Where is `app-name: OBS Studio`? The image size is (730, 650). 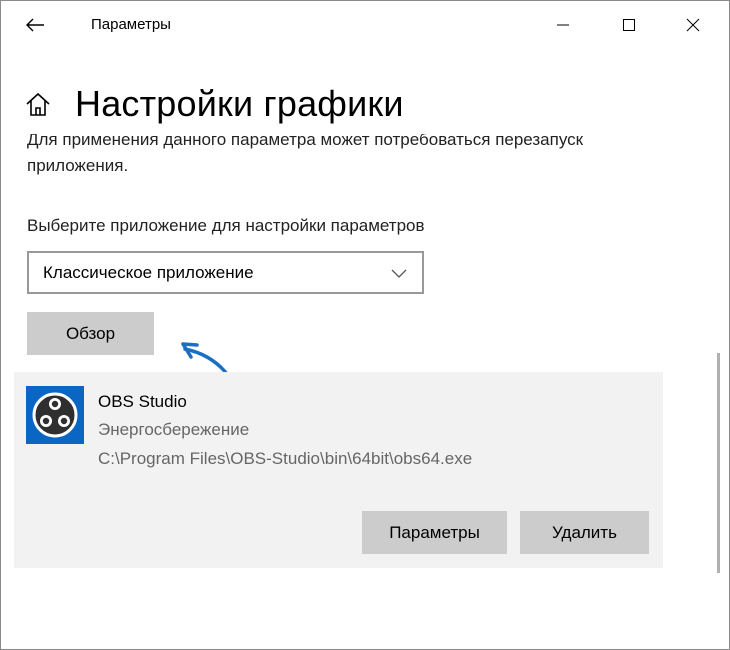
app-name: OBS Studio is located at coordinates (142, 401).